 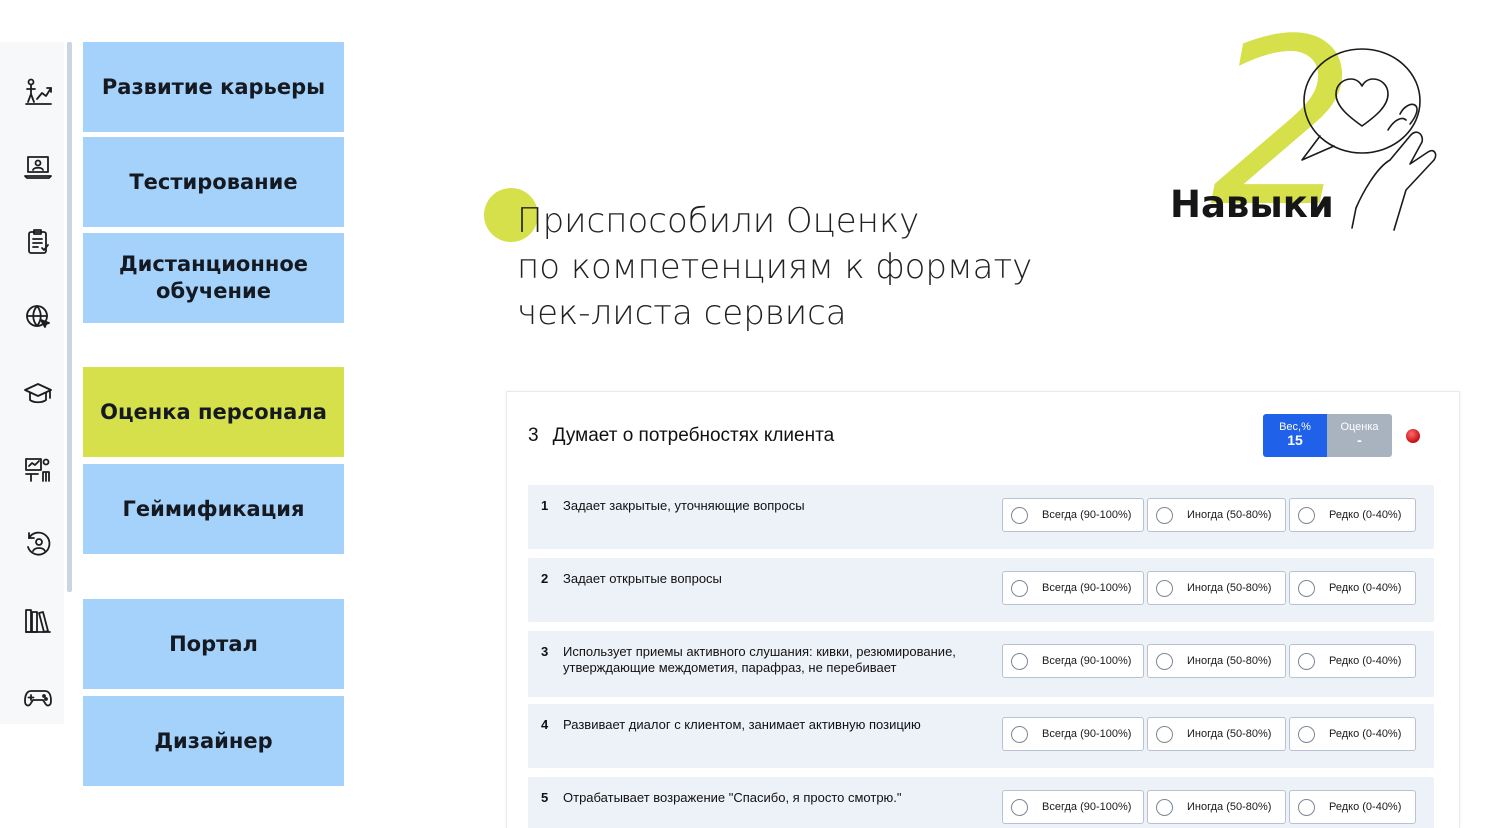 I want to click on menu-tile-gamification: Геймификация, so click(x=213, y=509).